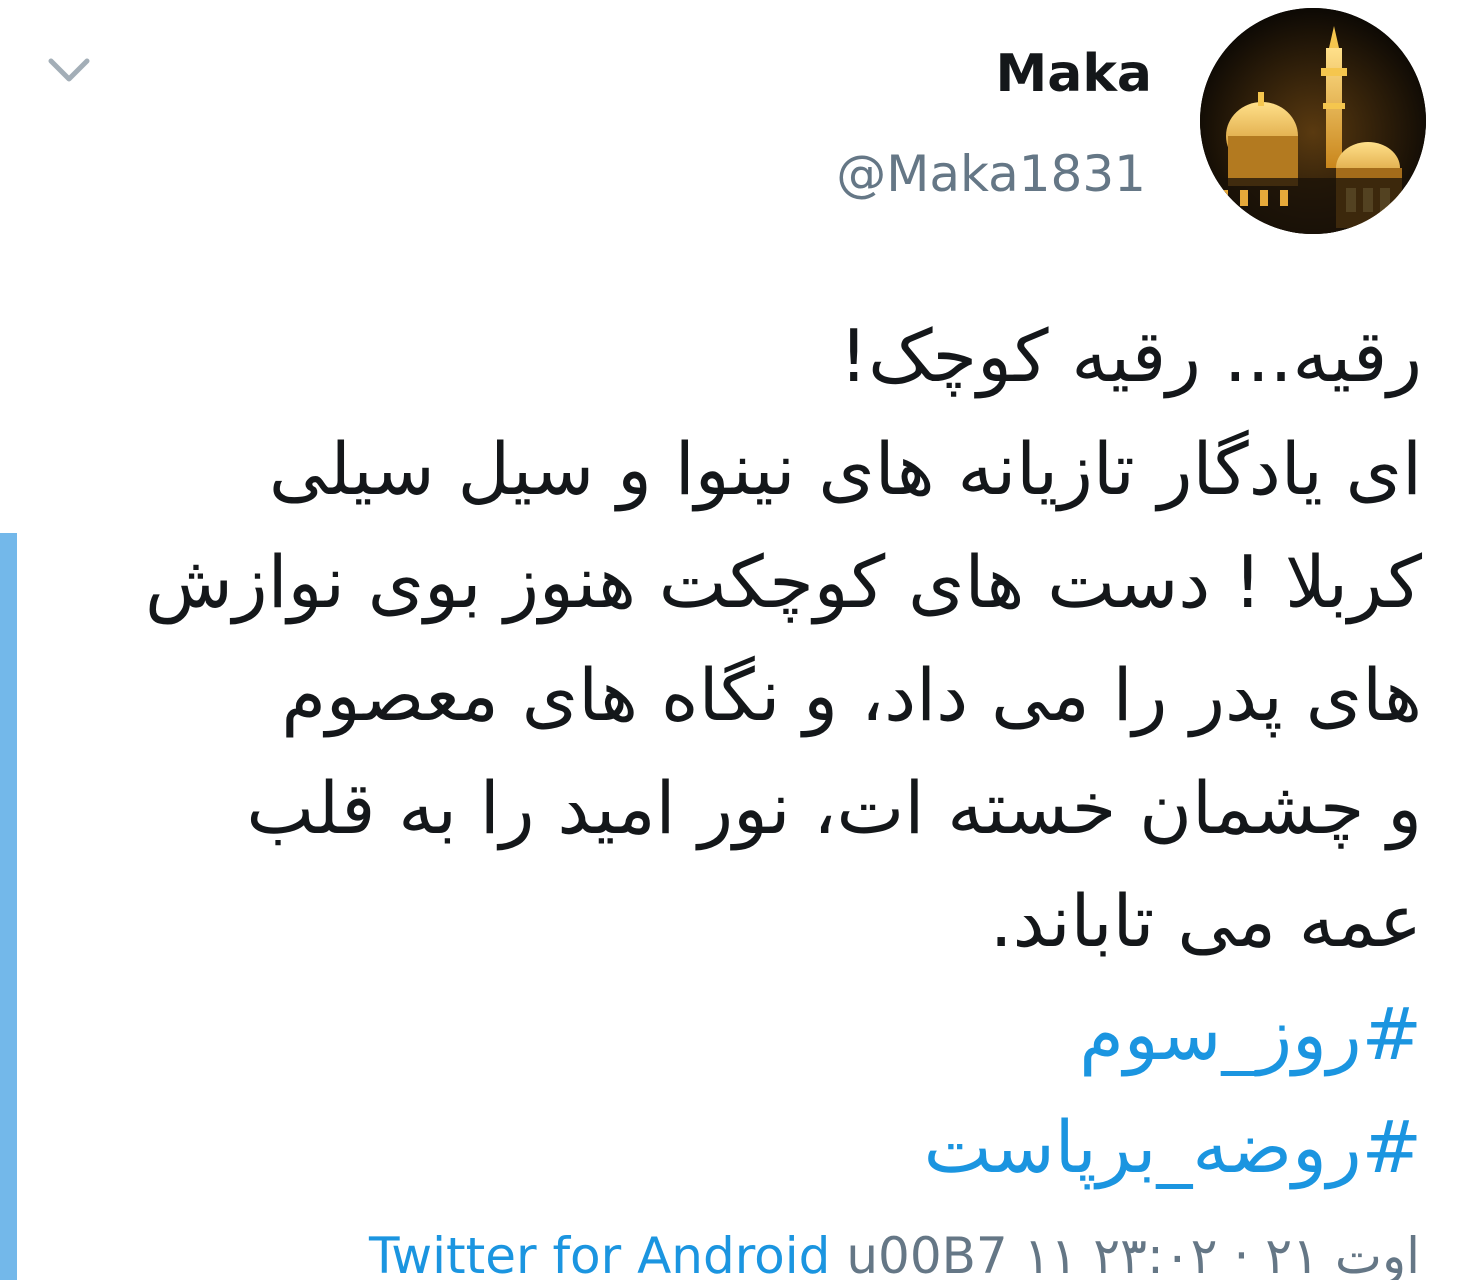  Describe the element at coordinates (732, 1034) in the screenshot. I see `hashtag-link: #روز_سوم` at that location.